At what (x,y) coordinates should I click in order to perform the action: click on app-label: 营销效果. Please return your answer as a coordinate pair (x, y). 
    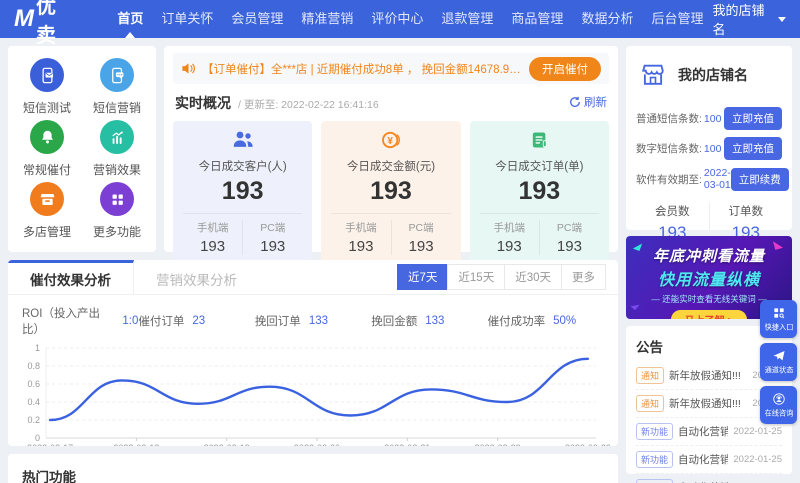
    Looking at the image, I should click on (116, 170).